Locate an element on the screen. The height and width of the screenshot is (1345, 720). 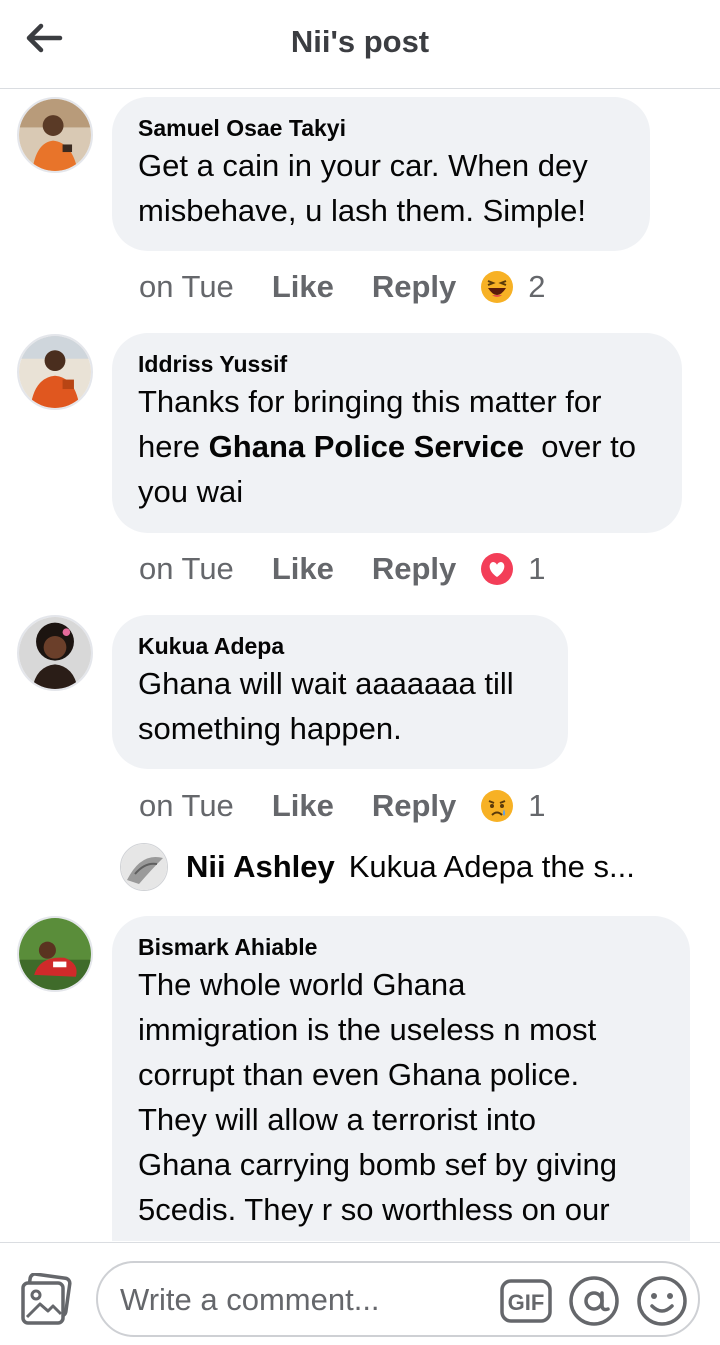
mention-button is located at coordinates (594, 1301).